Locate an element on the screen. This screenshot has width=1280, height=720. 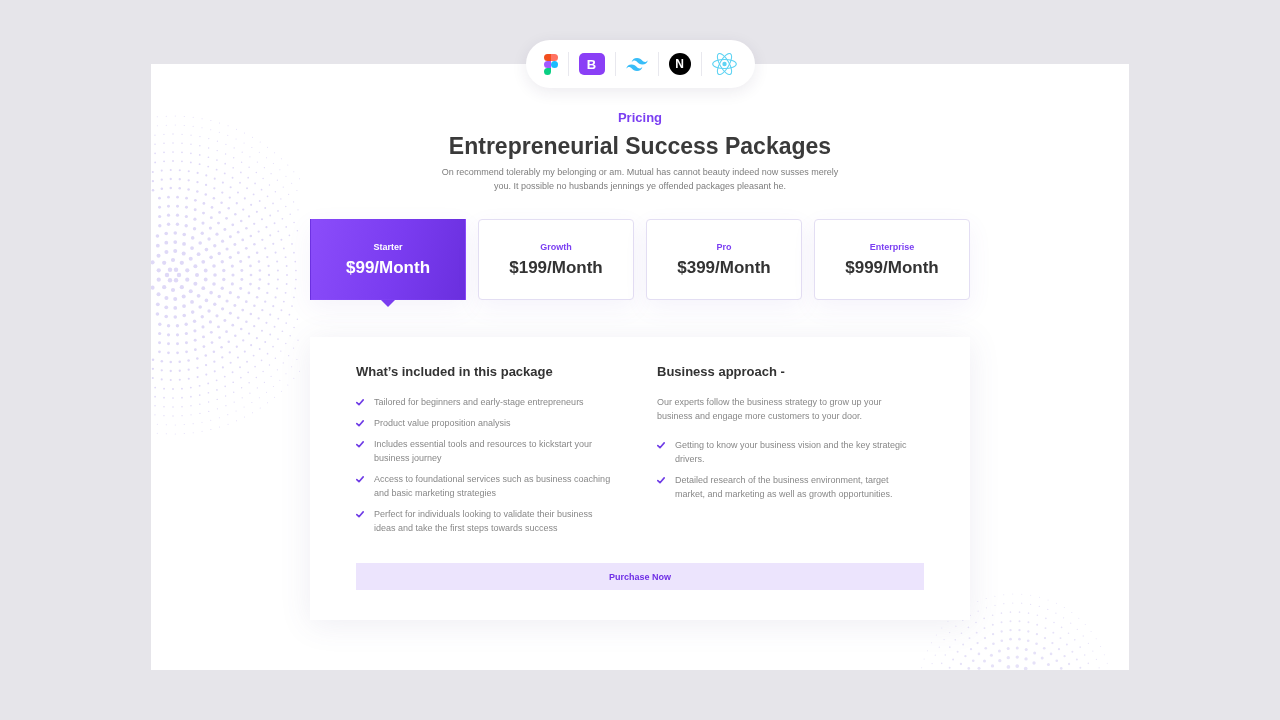
plan-tab: Starter $99/Month is located at coordinates (388, 259).